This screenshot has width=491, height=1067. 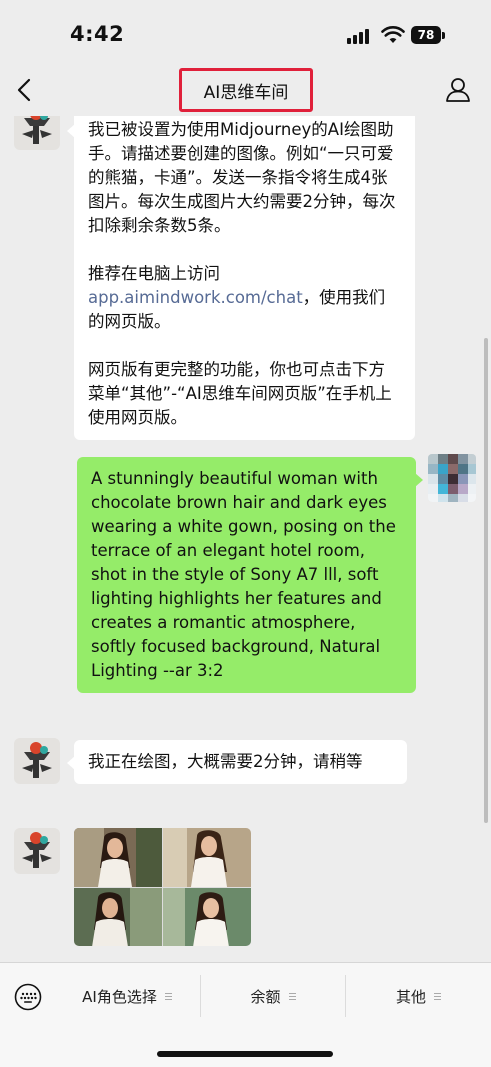 I want to click on web-version-link: app.aimindwork.com/chat, so click(x=195, y=297).